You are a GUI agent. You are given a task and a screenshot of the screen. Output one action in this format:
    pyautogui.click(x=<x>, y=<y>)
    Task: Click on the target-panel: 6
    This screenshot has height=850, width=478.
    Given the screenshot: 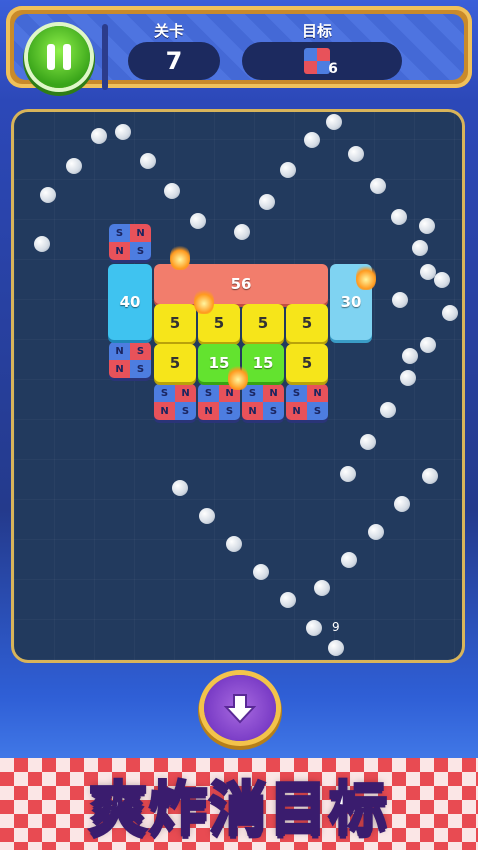 What is the action you would take?
    pyautogui.click(x=322, y=61)
    